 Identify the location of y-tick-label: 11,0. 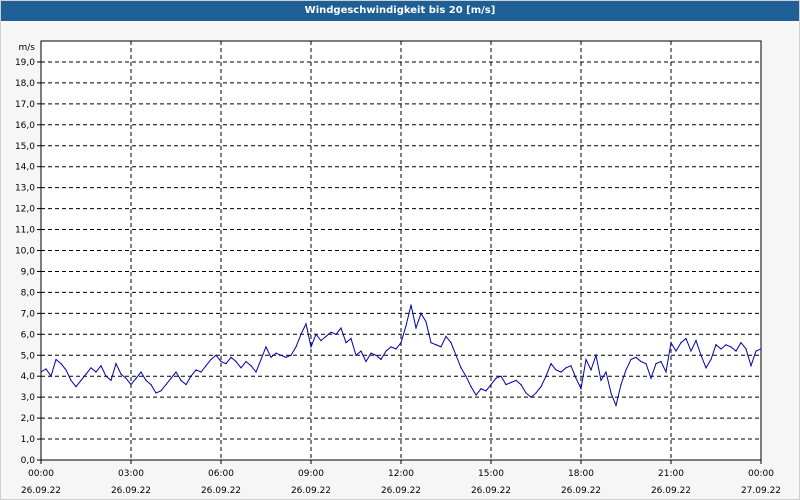
(25, 231).